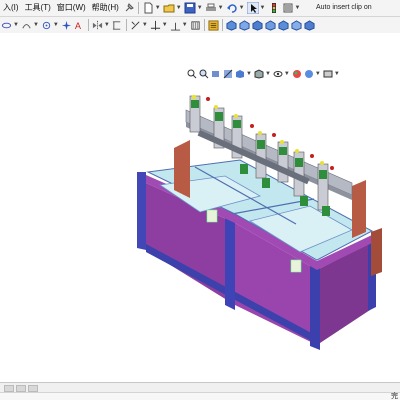 This screenshot has width=400, height=400. What do you see at coordinates (297, 74) in the screenshot?
I see `appearance-icon` at bounding box center [297, 74].